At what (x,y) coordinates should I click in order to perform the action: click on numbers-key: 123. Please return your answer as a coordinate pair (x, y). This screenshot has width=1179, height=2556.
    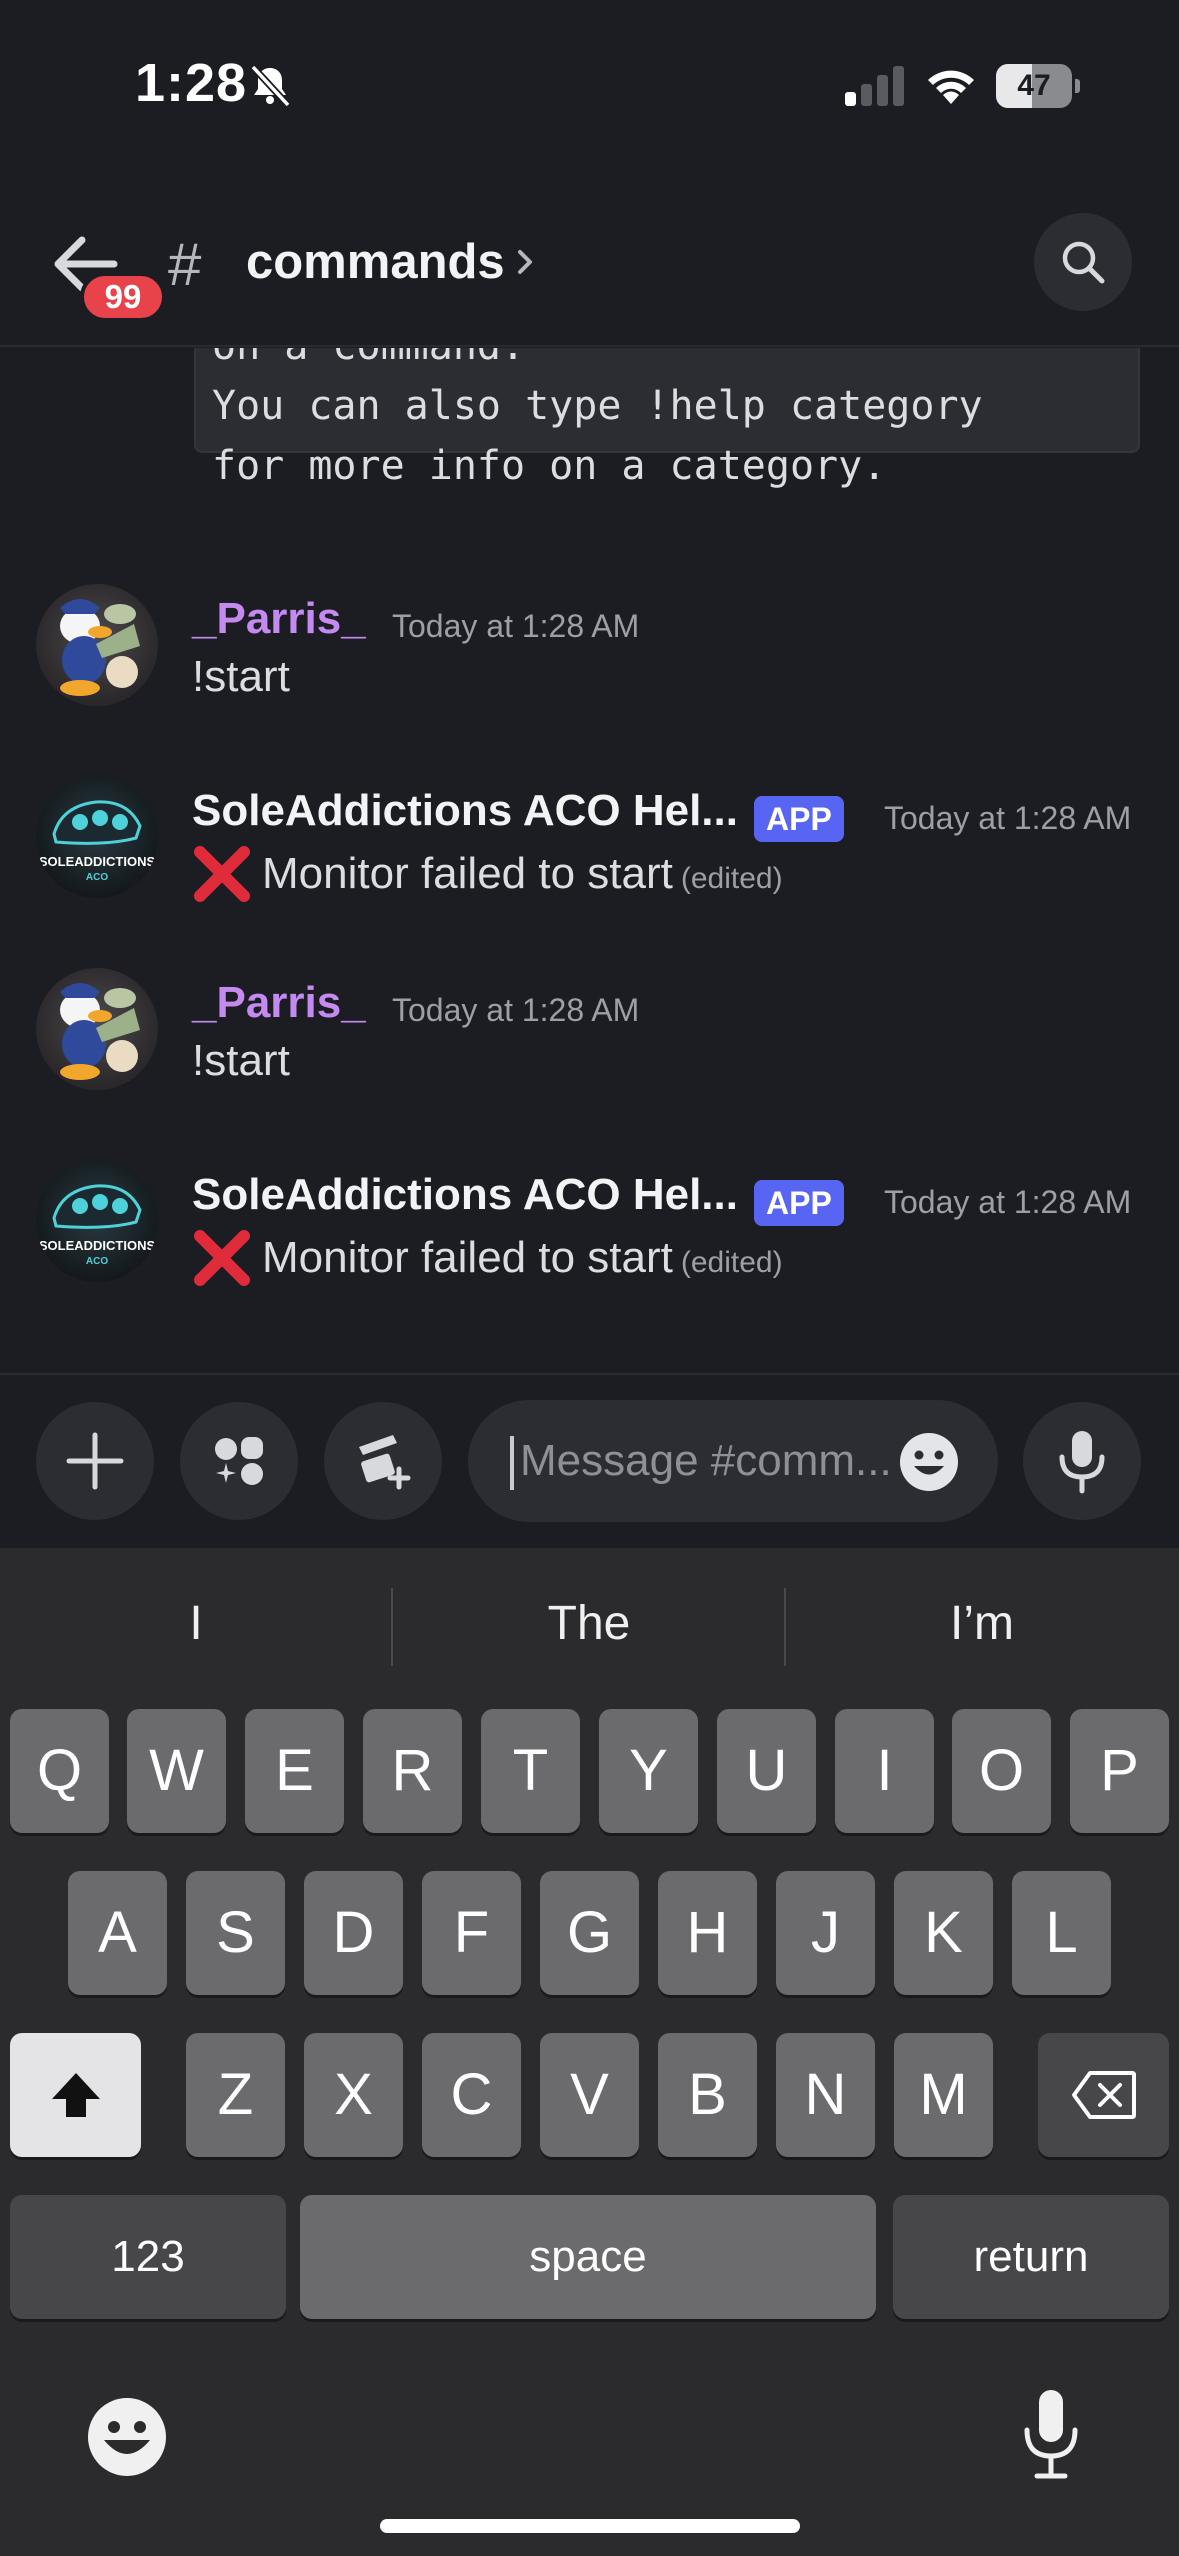
    Looking at the image, I should click on (148, 2257).